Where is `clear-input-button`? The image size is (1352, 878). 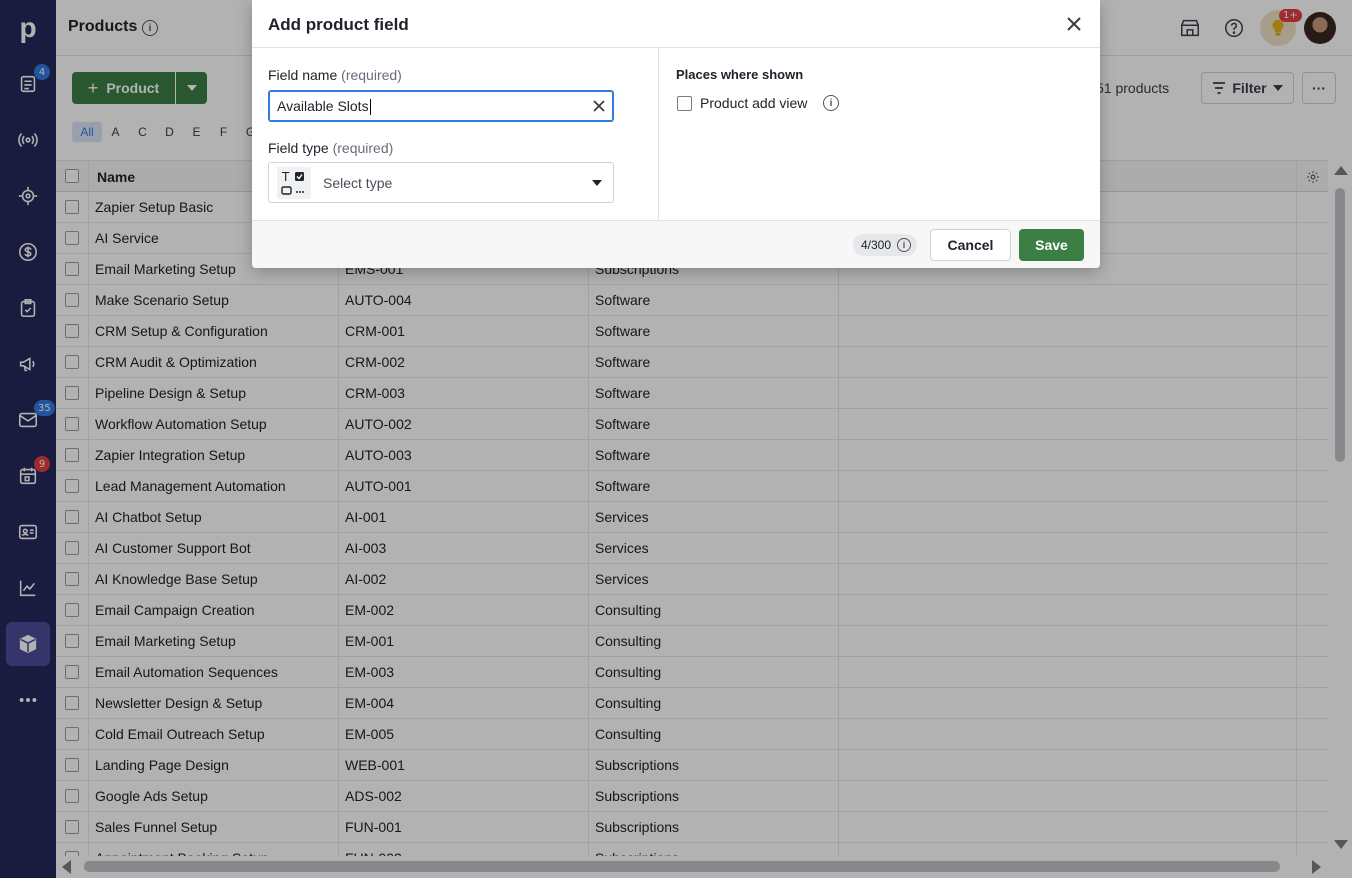
clear-input-button is located at coordinates (599, 106).